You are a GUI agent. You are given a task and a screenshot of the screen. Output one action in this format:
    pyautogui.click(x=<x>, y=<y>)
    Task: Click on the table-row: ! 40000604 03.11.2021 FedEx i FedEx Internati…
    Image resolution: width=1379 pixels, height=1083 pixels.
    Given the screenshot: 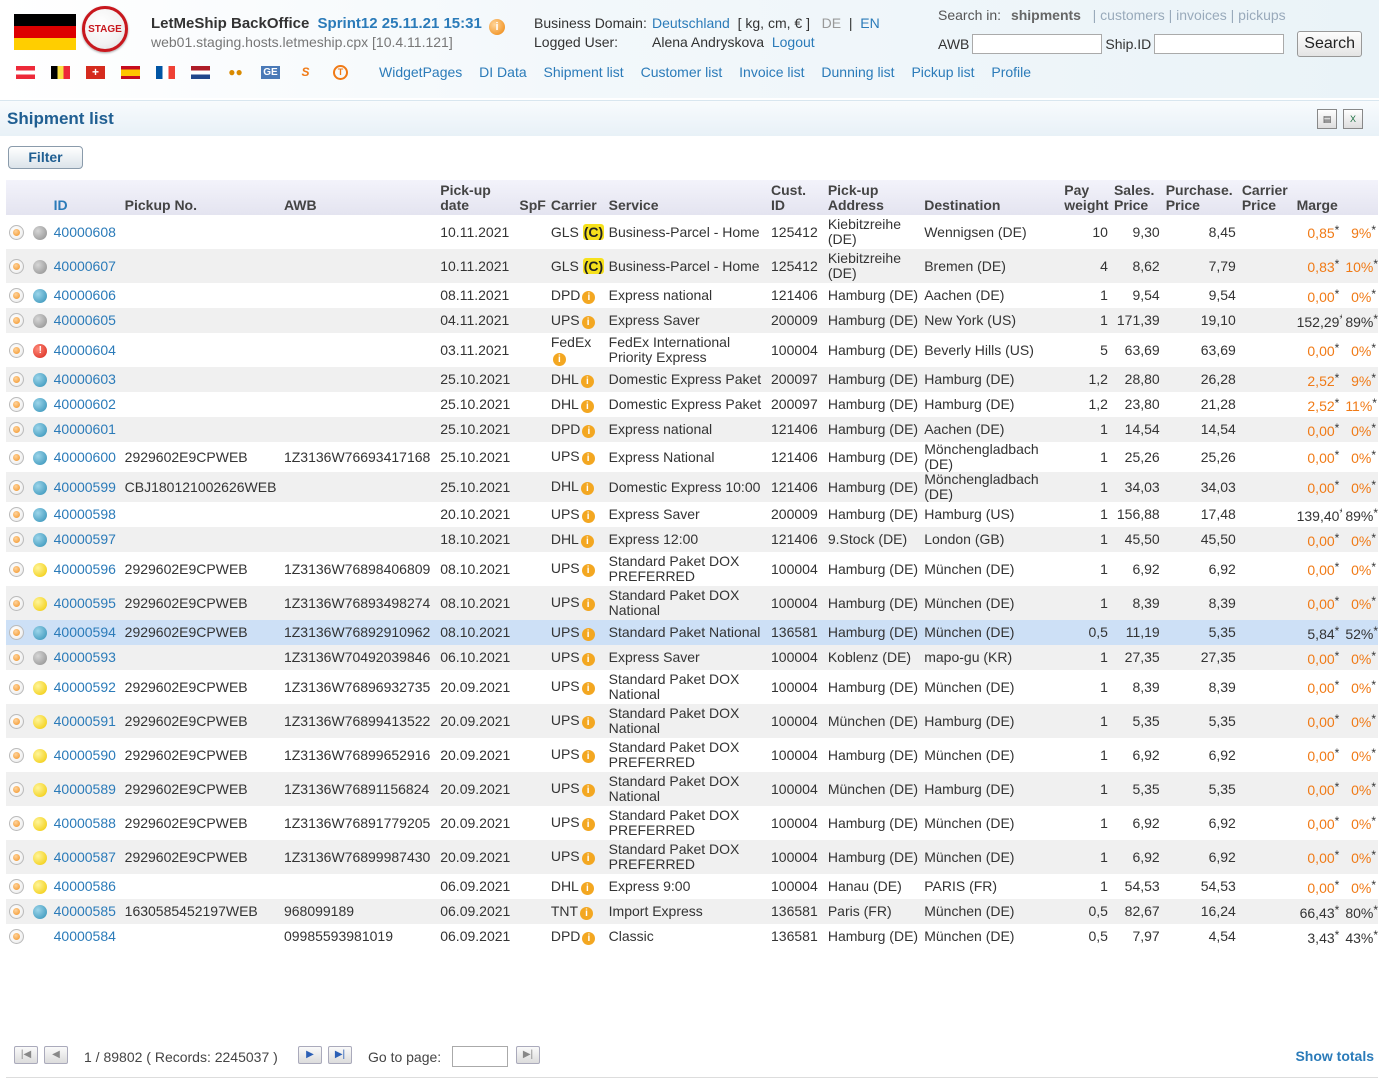 What is the action you would take?
    pyautogui.click(x=692, y=350)
    